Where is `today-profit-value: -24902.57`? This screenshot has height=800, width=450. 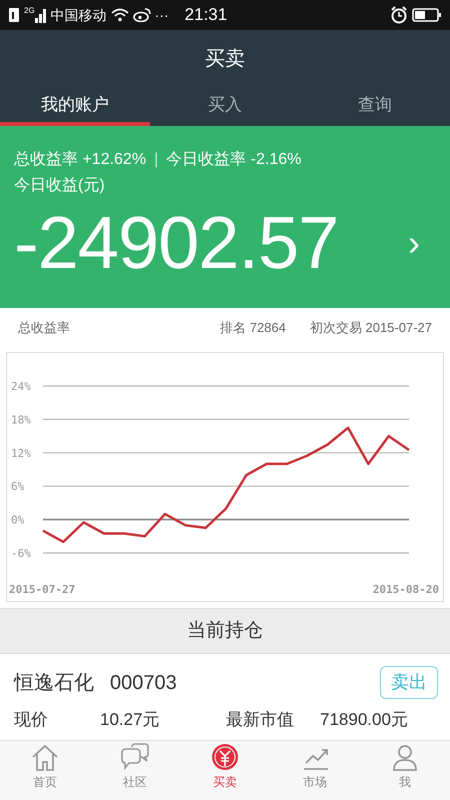 today-profit-value: -24902.57 is located at coordinates (176, 243).